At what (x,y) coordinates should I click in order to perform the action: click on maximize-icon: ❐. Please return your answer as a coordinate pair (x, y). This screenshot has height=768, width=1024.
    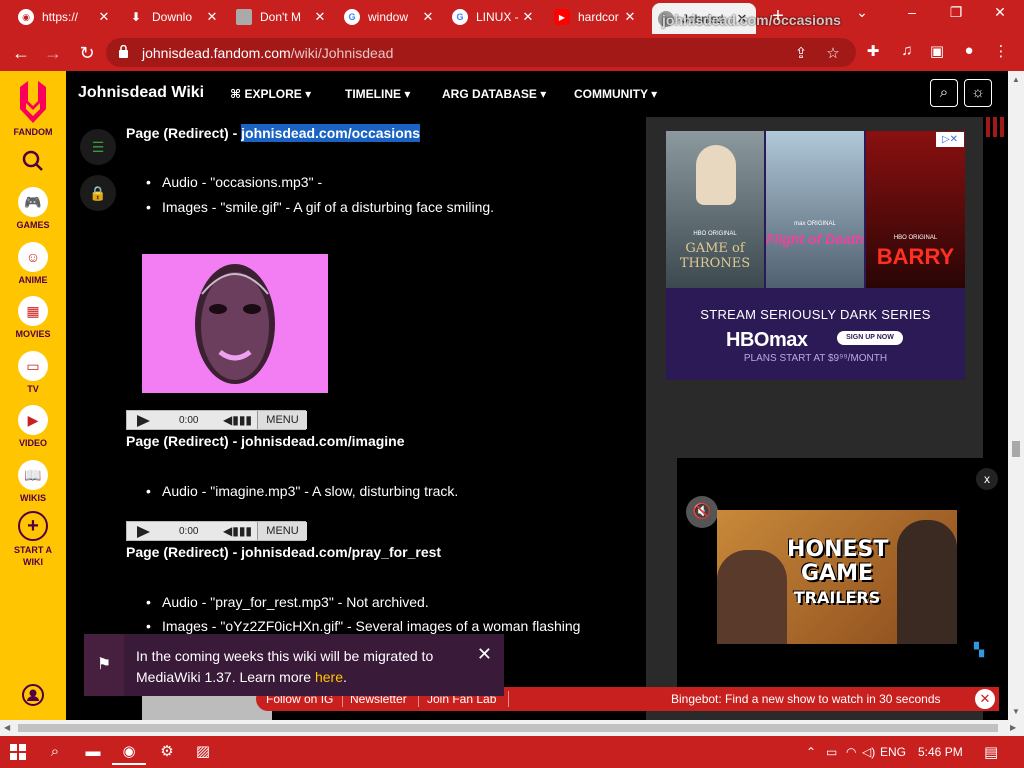
    Looking at the image, I should click on (956, 12).